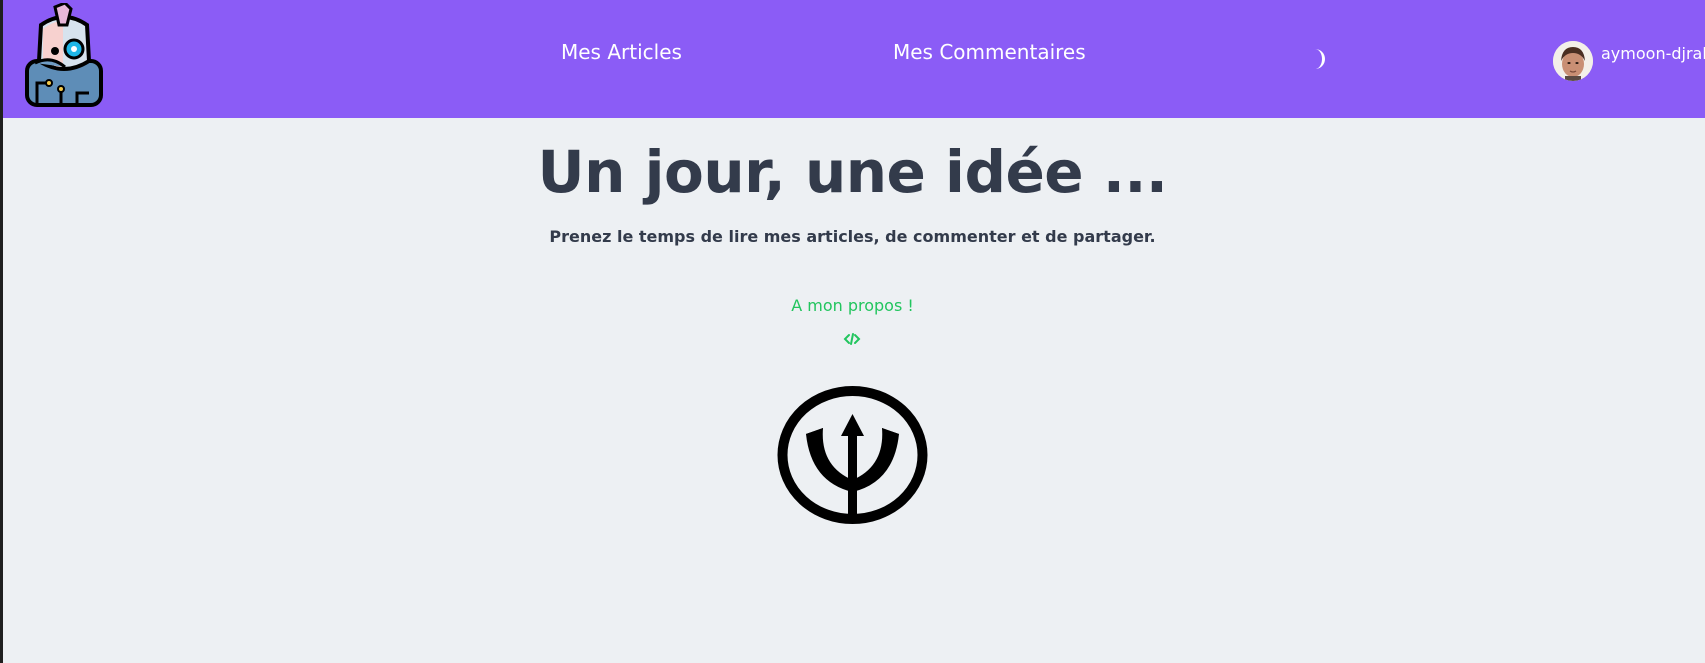 The height and width of the screenshot is (663, 1705). What do you see at coordinates (1320, 59) in the screenshot?
I see `moon-icon` at bounding box center [1320, 59].